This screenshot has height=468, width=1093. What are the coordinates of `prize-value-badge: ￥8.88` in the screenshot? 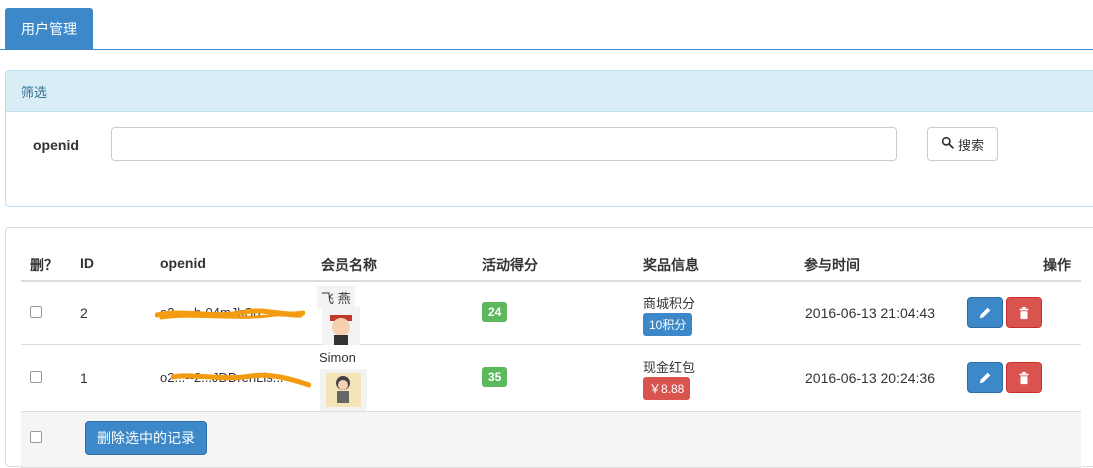 It's located at (667, 388).